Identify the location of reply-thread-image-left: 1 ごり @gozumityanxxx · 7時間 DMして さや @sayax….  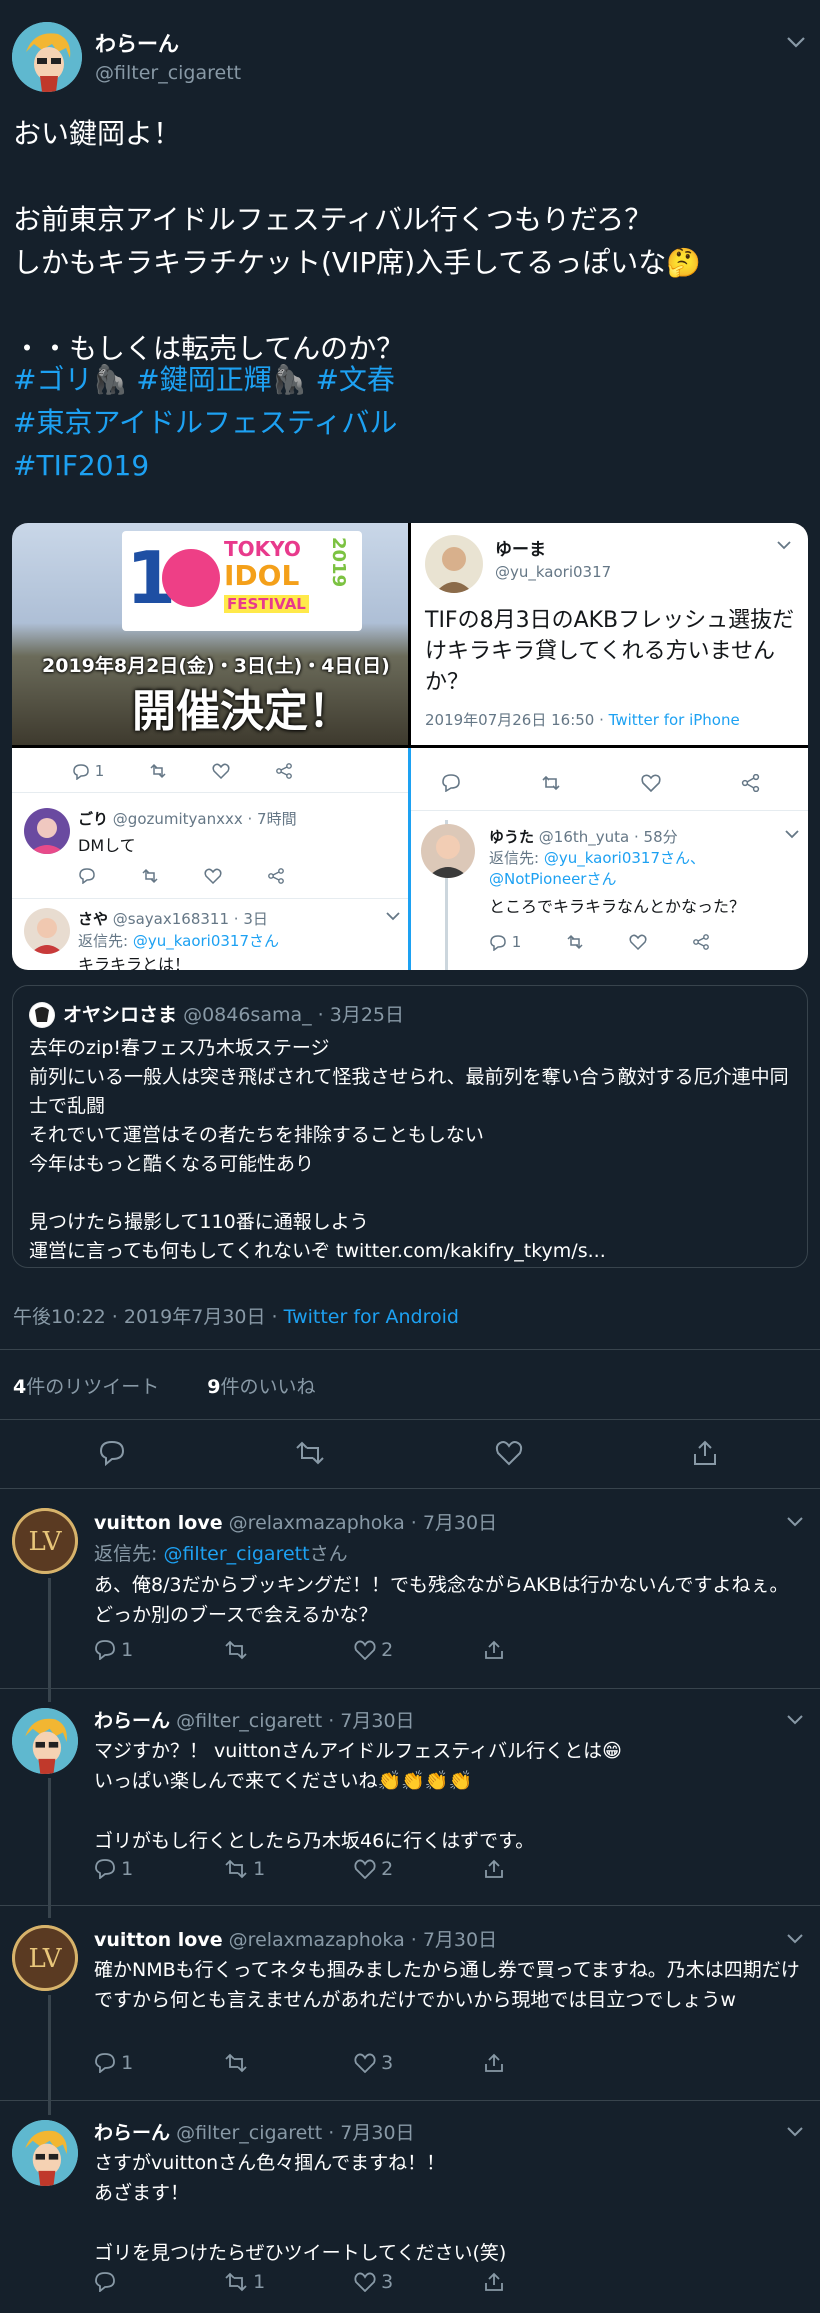
(211, 859).